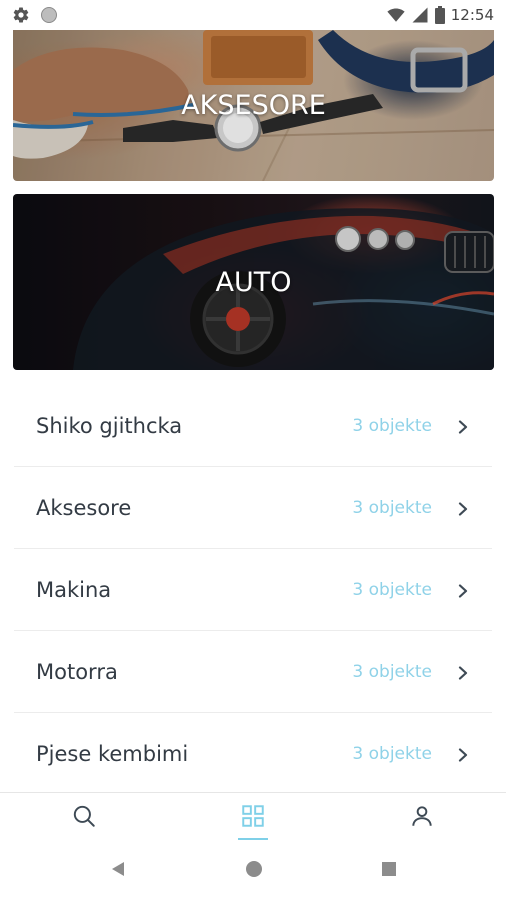 This screenshot has height=900, width=506. I want to click on nav-categories-button, so click(253, 817).